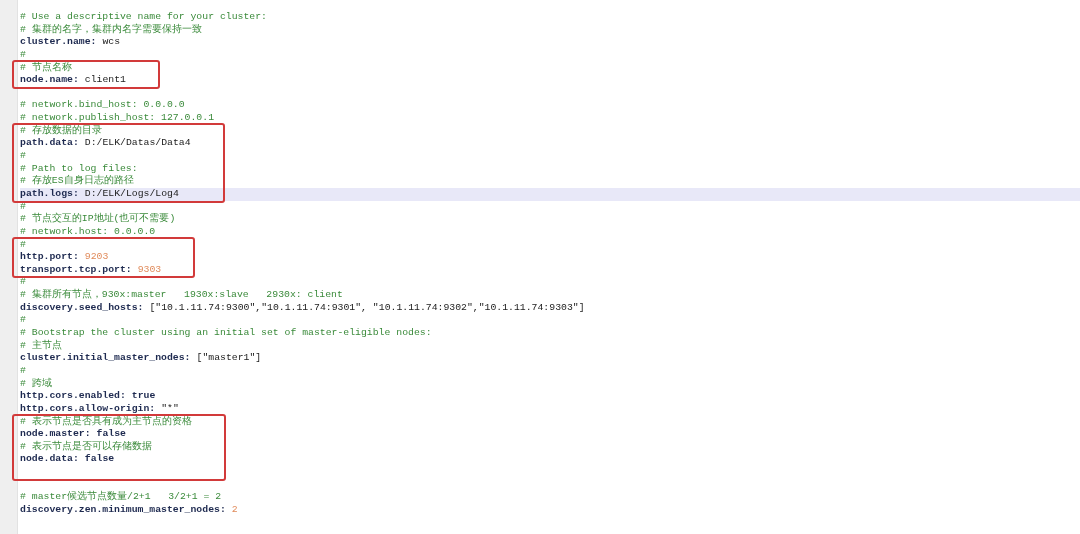  What do you see at coordinates (77, 181) in the screenshot?
I see `code-comment: # 存放ES自身日志的路径` at bounding box center [77, 181].